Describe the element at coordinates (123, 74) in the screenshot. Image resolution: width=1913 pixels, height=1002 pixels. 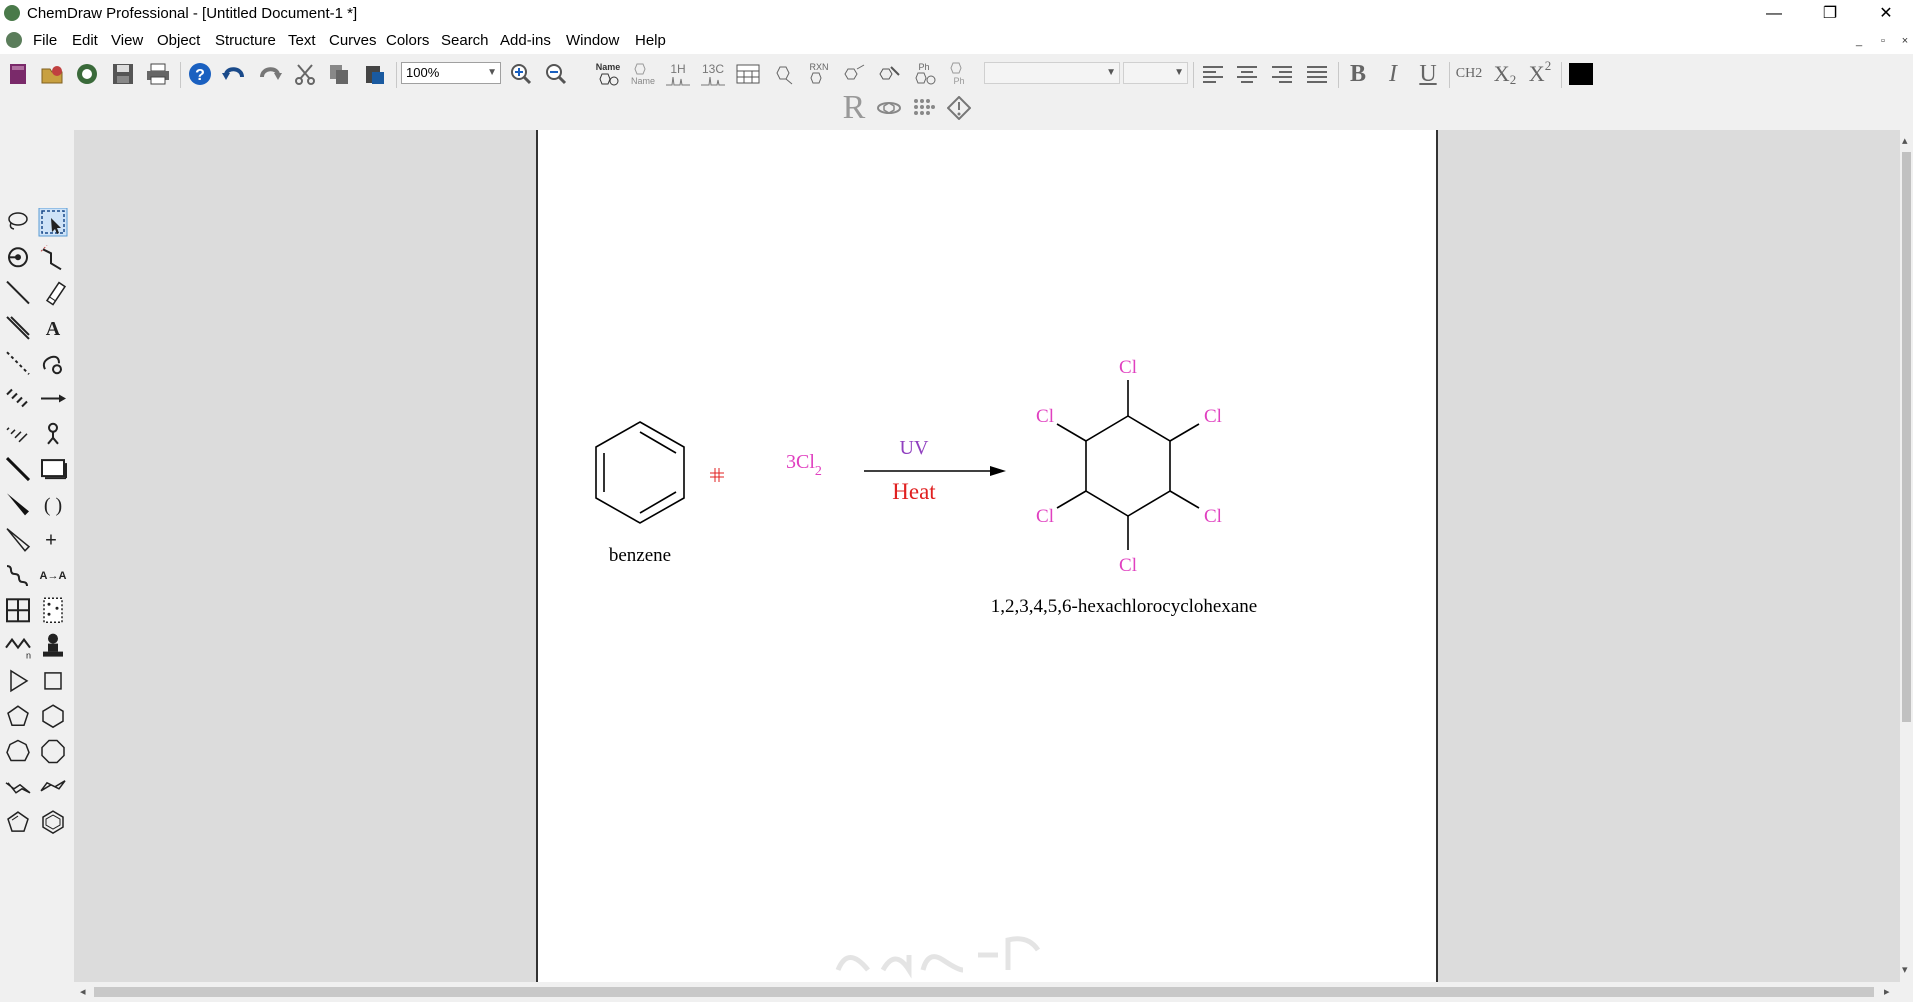
I see `save-icon` at that location.